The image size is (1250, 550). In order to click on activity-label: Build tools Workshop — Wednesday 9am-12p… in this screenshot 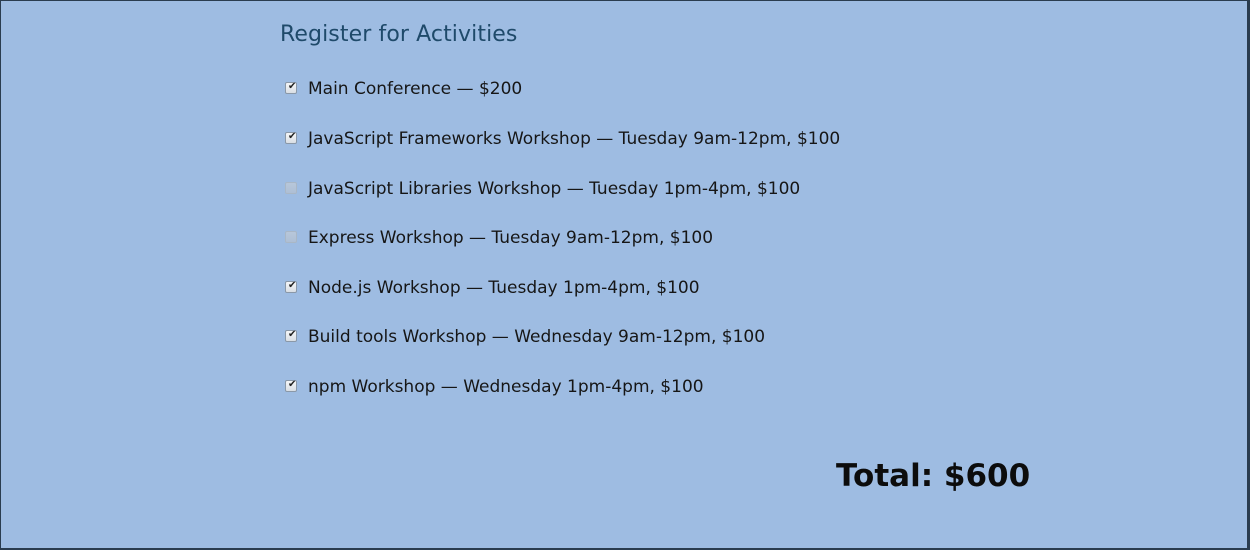, I will do `click(536, 337)`.